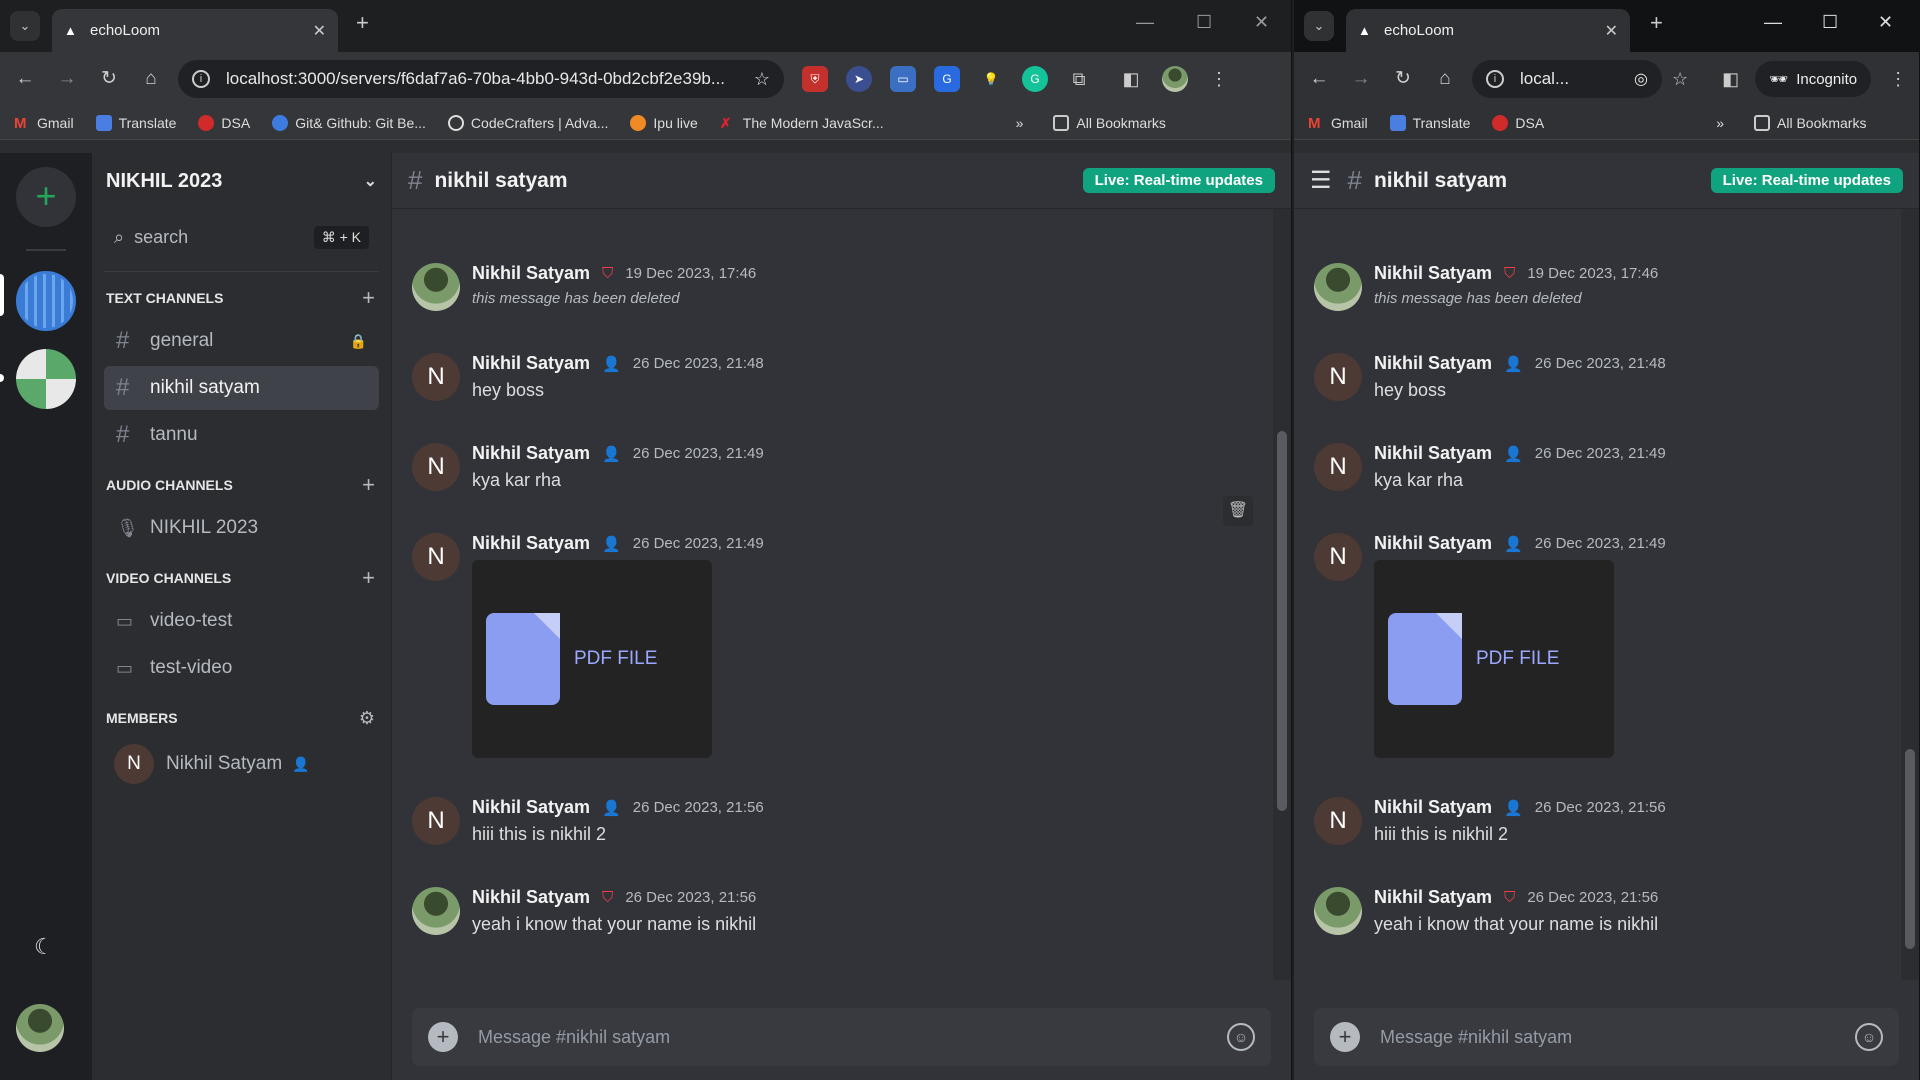 The image size is (1920, 1080). What do you see at coordinates (241, 341) in the screenshot?
I see `channel-general: # general 🔒` at bounding box center [241, 341].